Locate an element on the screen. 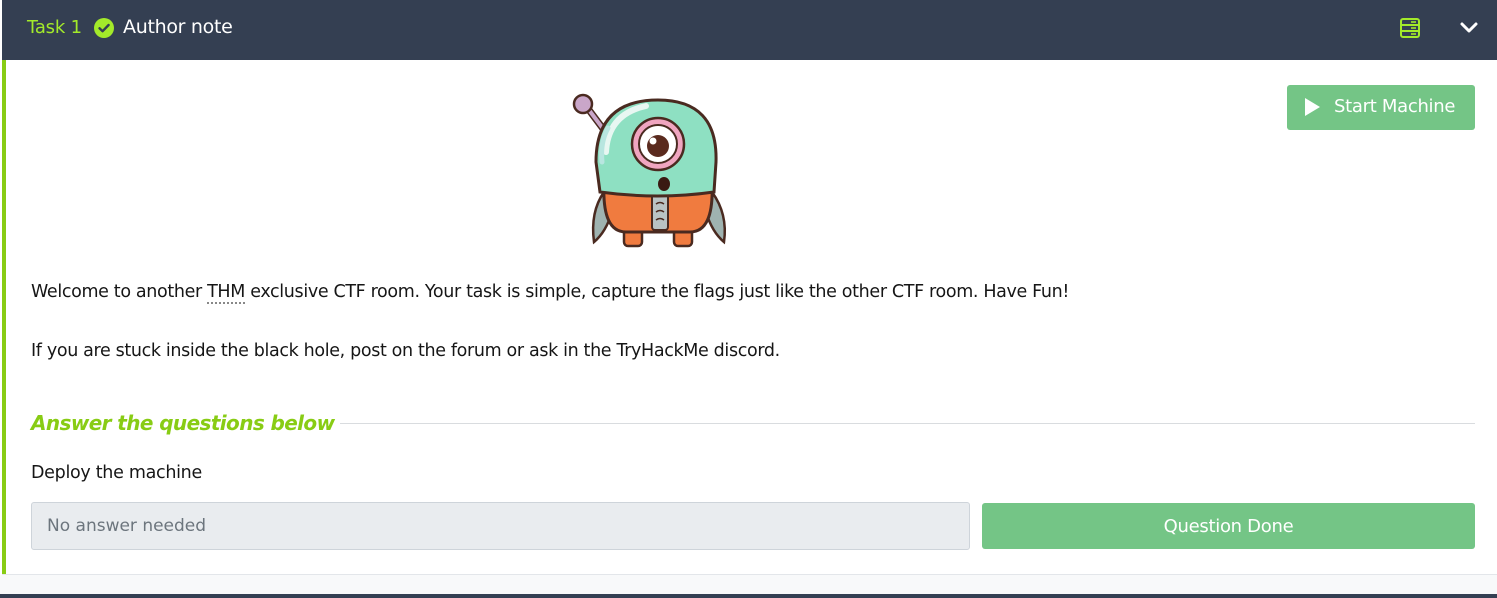  question-text: Deploy the machine is located at coordinates (116, 473).